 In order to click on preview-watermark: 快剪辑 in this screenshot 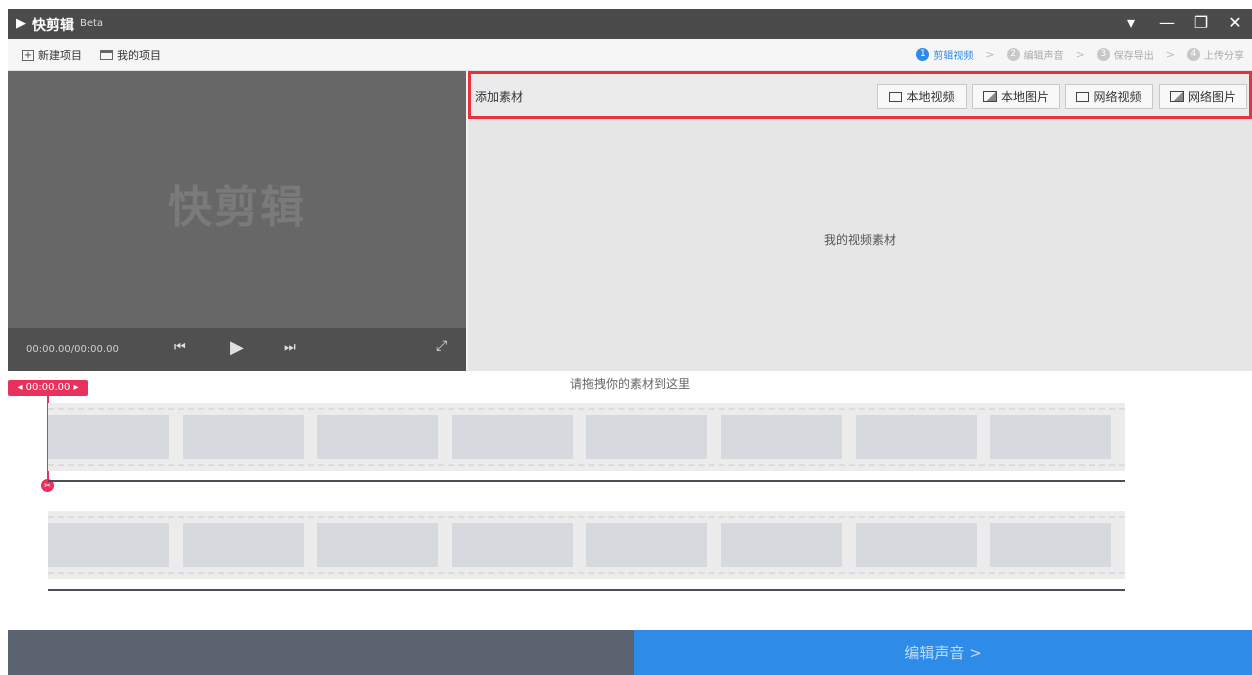, I will do `click(237, 207)`.